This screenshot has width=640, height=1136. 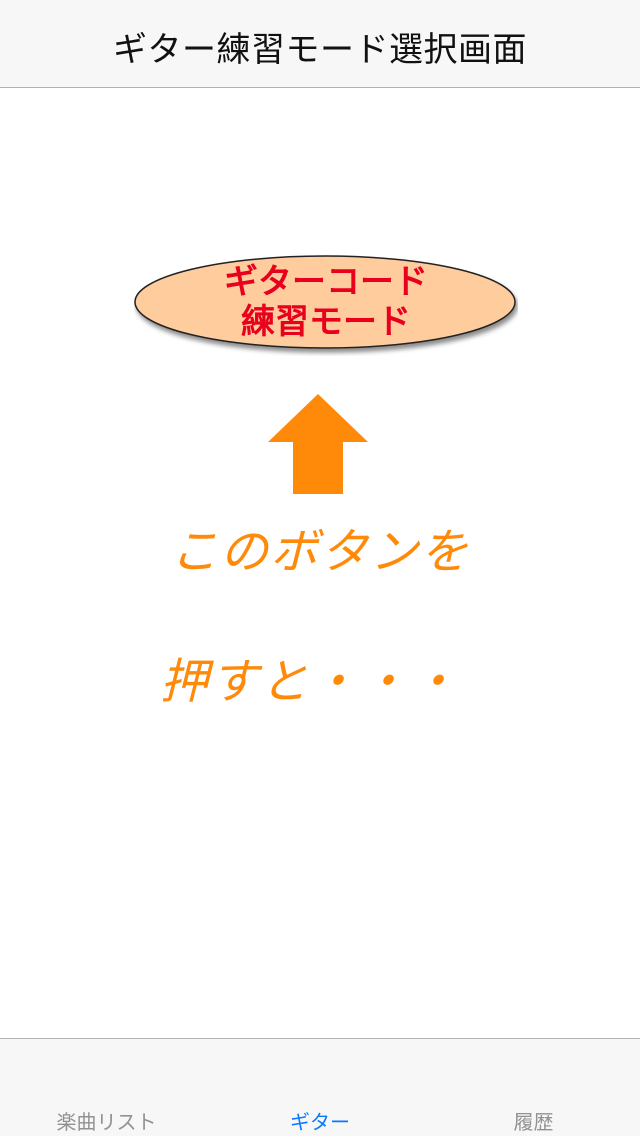 I want to click on guitar-chord-practice-mode-button: ギターコード 練習モード, so click(x=326, y=305).